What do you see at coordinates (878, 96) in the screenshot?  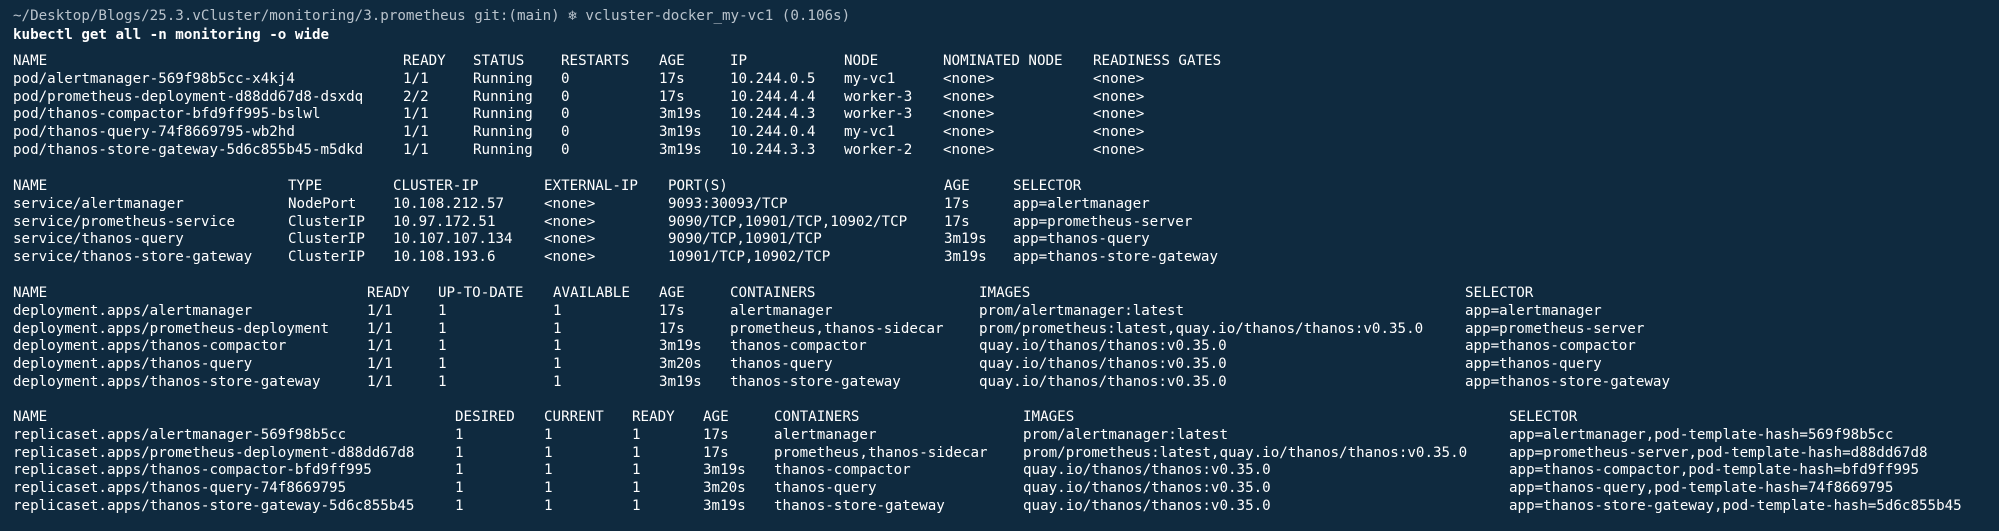 I see `pods-cell: worker-3` at bounding box center [878, 96].